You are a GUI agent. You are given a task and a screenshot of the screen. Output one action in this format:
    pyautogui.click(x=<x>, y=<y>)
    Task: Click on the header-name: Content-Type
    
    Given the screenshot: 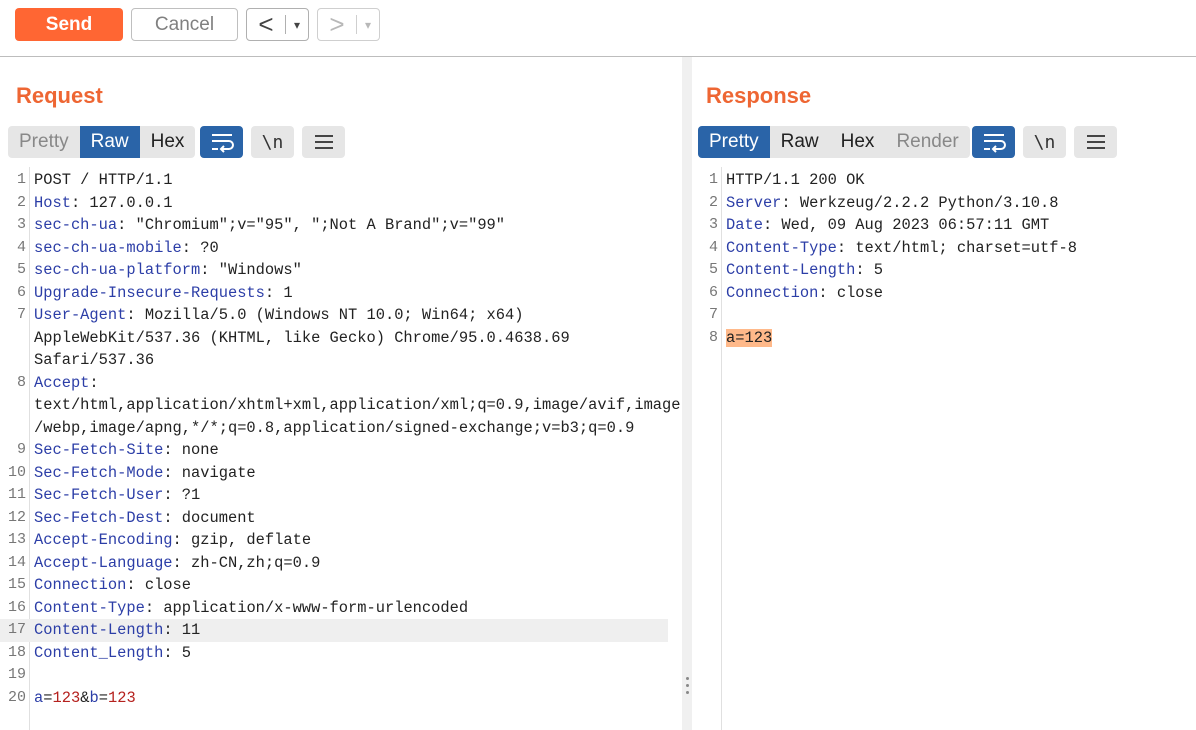 What is the action you would take?
    pyautogui.click(x=89, y=607)
    